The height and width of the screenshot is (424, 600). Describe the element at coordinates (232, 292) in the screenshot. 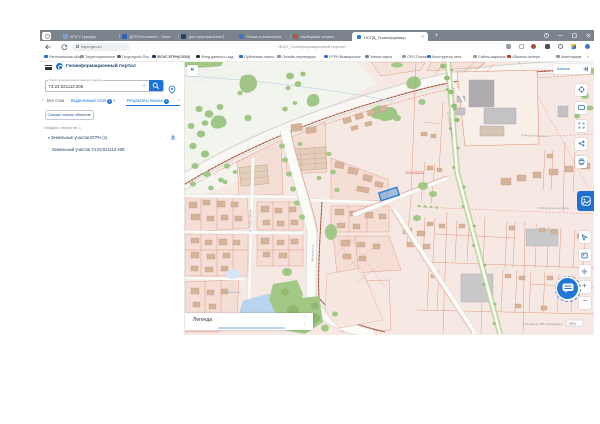

I see `svg-text: оз. Бугристое` at that location.